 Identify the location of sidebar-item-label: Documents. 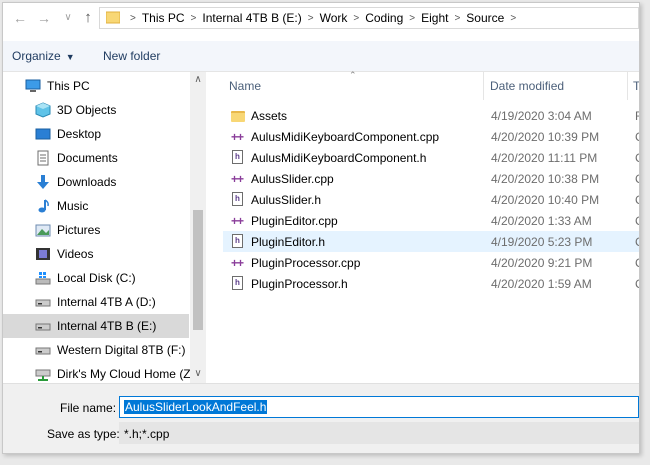
(87, 158).